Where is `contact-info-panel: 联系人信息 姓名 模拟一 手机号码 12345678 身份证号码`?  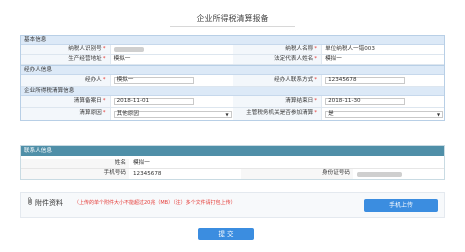
contact-info-panel: 联系人信息 姓名 模拟一 手机号码 12345678 身份证号码 is located at coordinates (232, 162).